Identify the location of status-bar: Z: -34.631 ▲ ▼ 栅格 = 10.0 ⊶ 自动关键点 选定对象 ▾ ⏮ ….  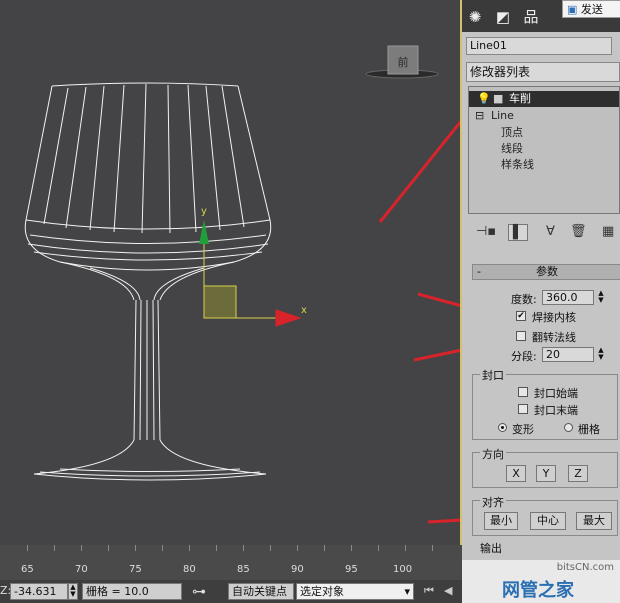
(231, 591).